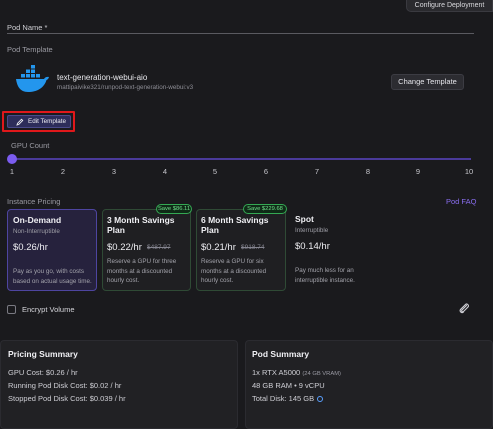 The width and height of the screenshot is (493, 429). Describe the element at coordinates (141, 225) in the screenshot. I see `card-title: 3 Month Savings Plan` at that location.